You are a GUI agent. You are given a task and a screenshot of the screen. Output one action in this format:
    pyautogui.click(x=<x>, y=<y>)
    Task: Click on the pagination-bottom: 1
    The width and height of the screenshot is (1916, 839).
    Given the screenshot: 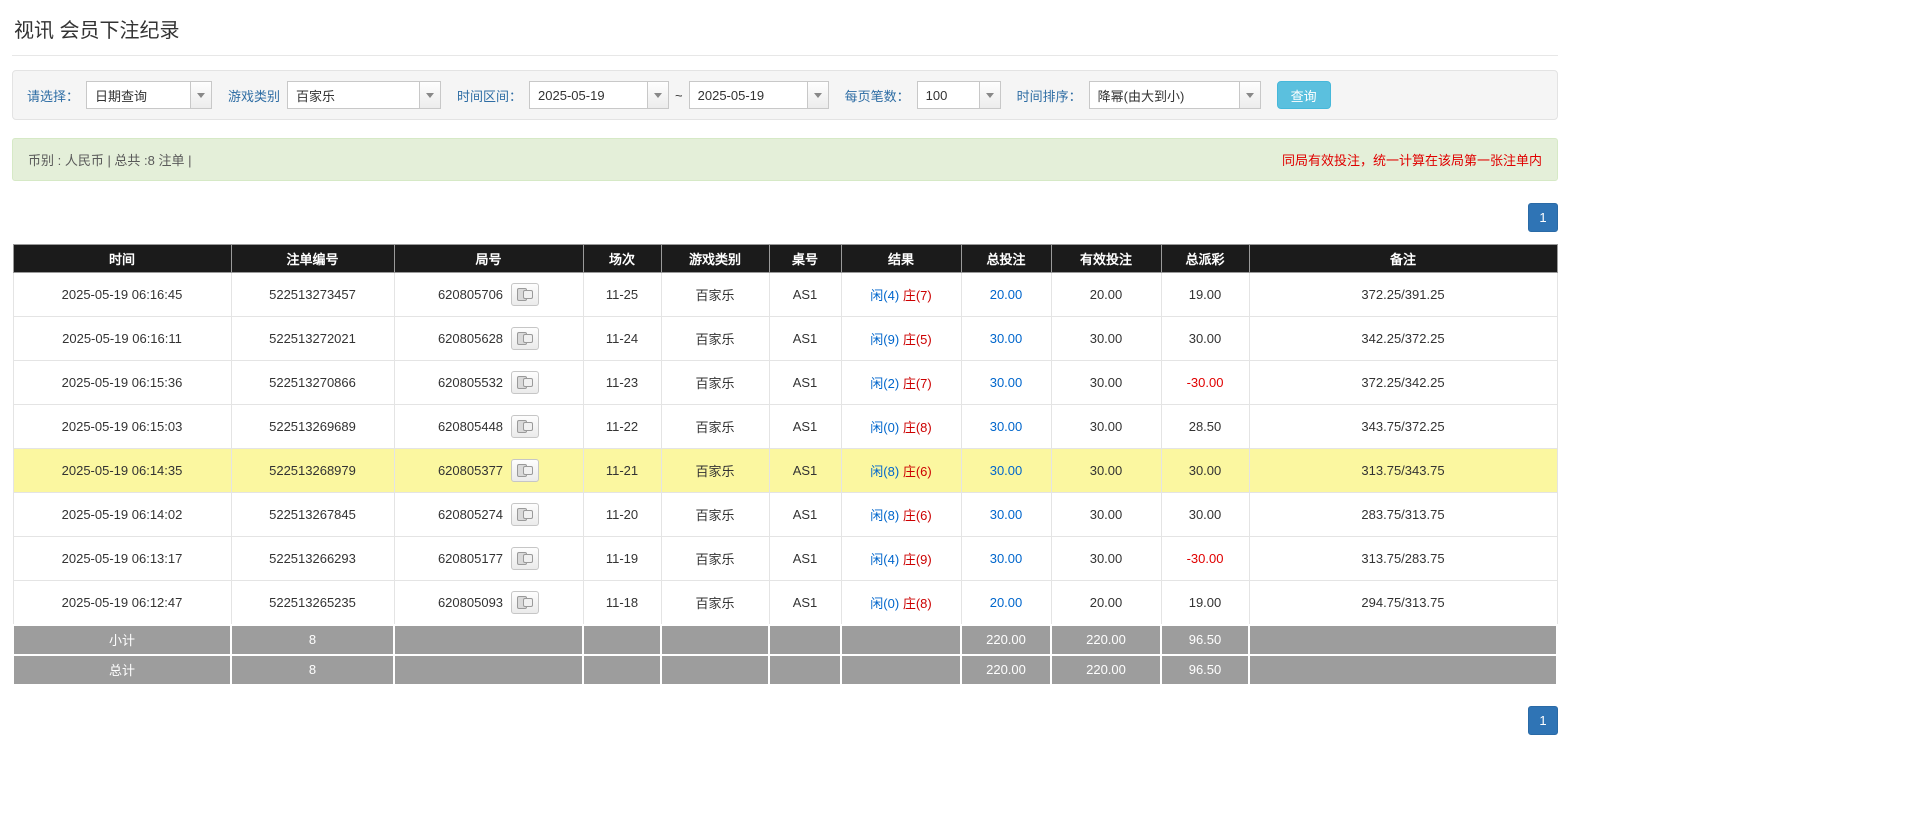 What is the action you would take?
    pyautogui.click(x=785, y=720)
    